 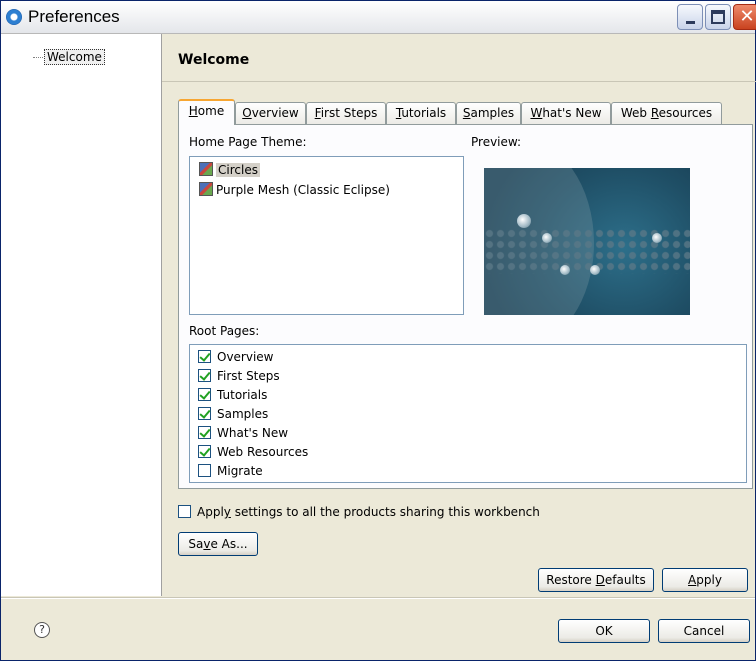 I want to click on tab-home: Home, so click(x=206, y=112).